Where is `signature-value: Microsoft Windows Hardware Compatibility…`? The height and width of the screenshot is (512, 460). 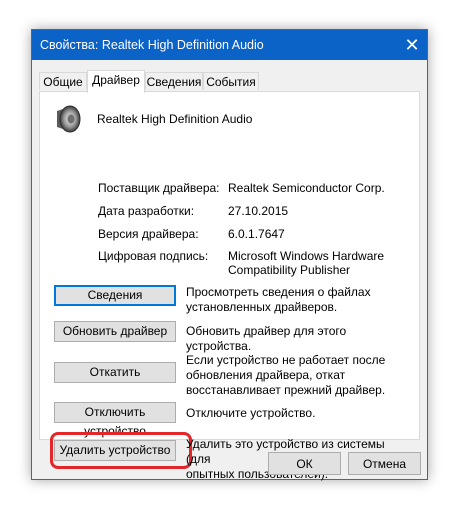 signature-value: Microsoft Windows Hardware Compatibility… is located at coordinates (306, 263).